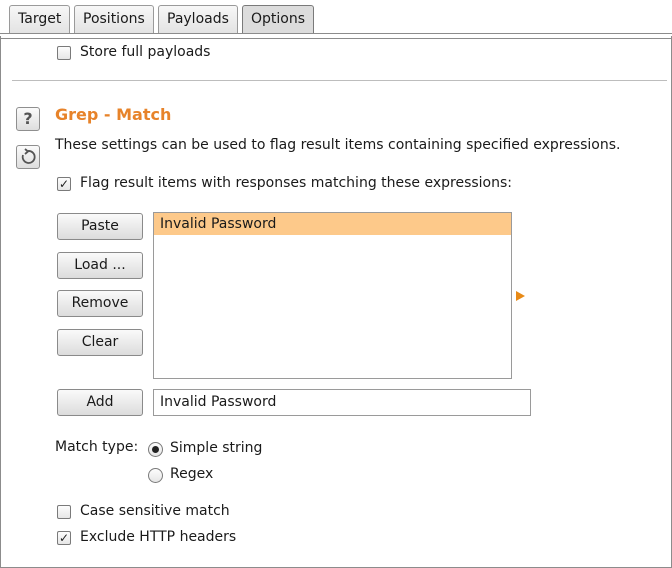 The image size is (672, 568). What do you see at coordinates (100, 226) in the screenshot?
I see `paste-button: Paste` at bounding box center [100, 226].